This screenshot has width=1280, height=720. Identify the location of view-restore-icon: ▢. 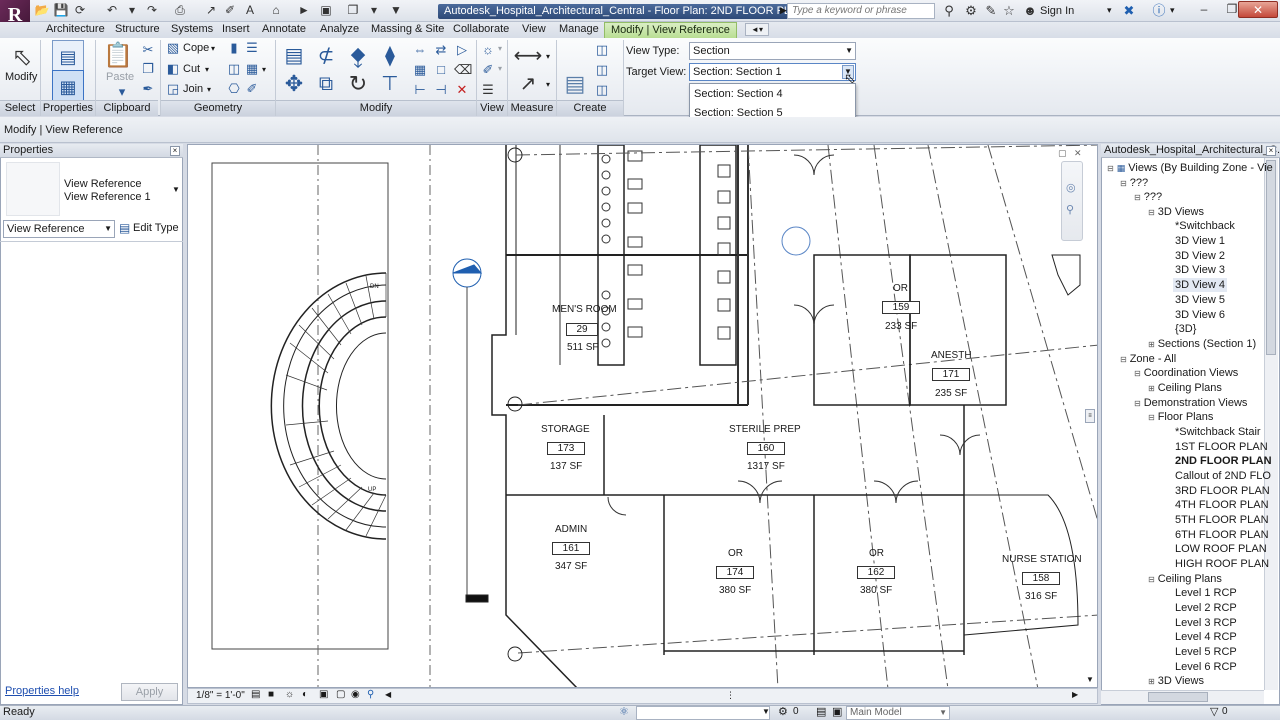
(1062, 153).